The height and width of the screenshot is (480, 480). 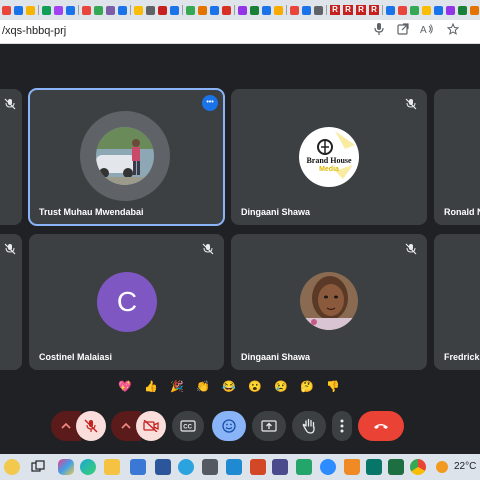 I want to click on vscode-icon, so click(x=234, y=467).